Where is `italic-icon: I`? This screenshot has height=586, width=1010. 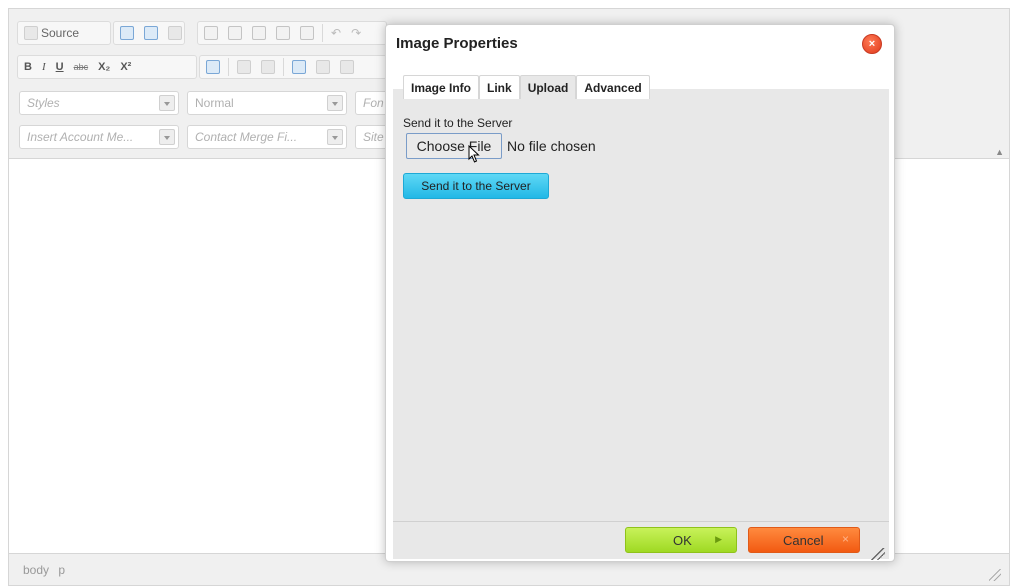
italic-icon: I is located at coordinates (43, 67).